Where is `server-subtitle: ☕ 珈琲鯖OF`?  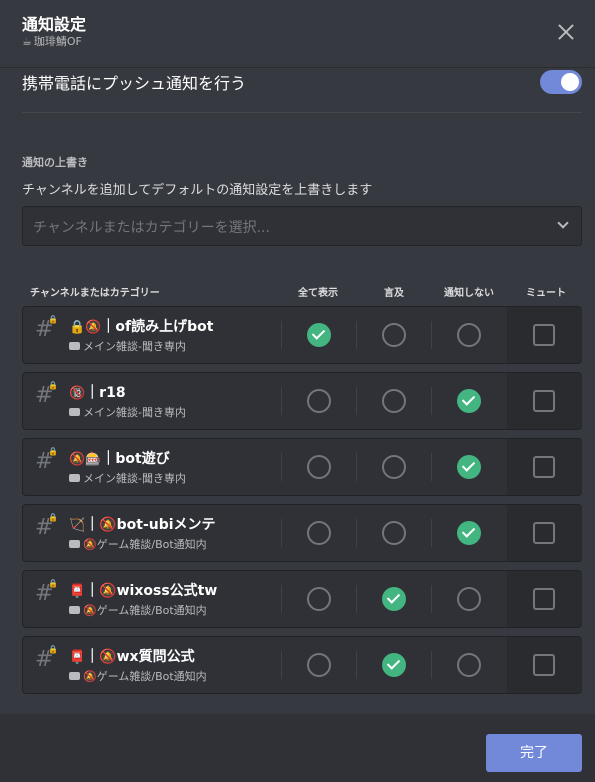
server-subtitle: ☕ 珈琲鯖OF is located at coordinates (52, 41).